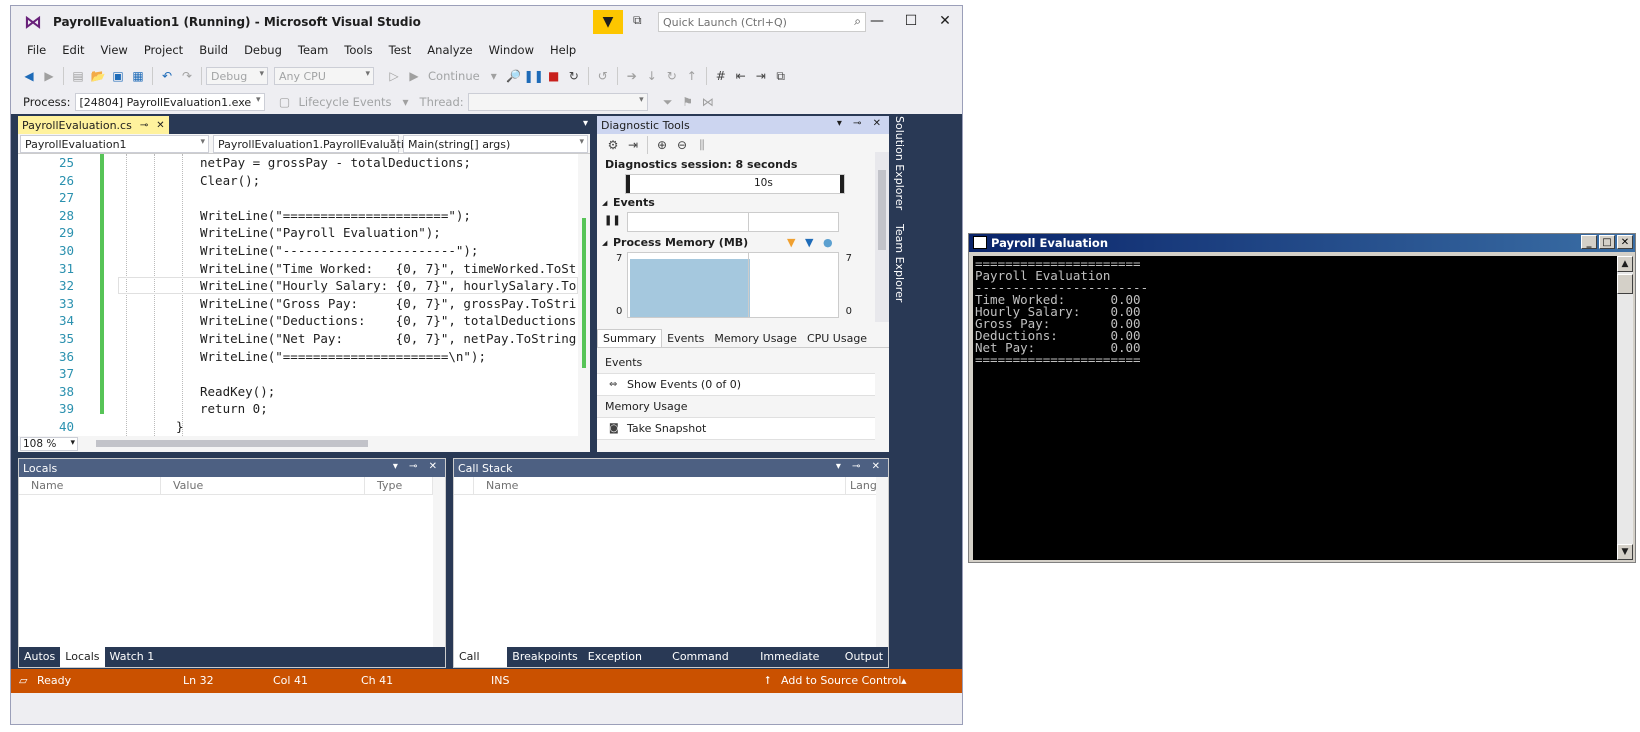  I want to click on menu-analyze: Analyze, so click(449, 50).